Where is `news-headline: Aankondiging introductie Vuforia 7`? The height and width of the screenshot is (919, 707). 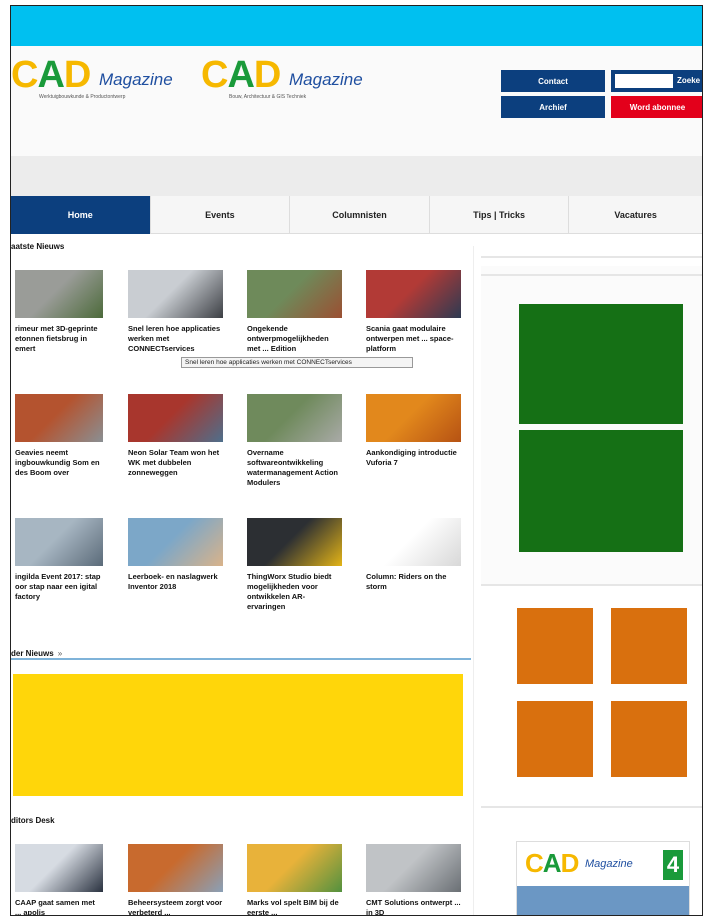
news-headline: Aankondiging introductie Vuforia 7 is located at coordinates (413, 458).